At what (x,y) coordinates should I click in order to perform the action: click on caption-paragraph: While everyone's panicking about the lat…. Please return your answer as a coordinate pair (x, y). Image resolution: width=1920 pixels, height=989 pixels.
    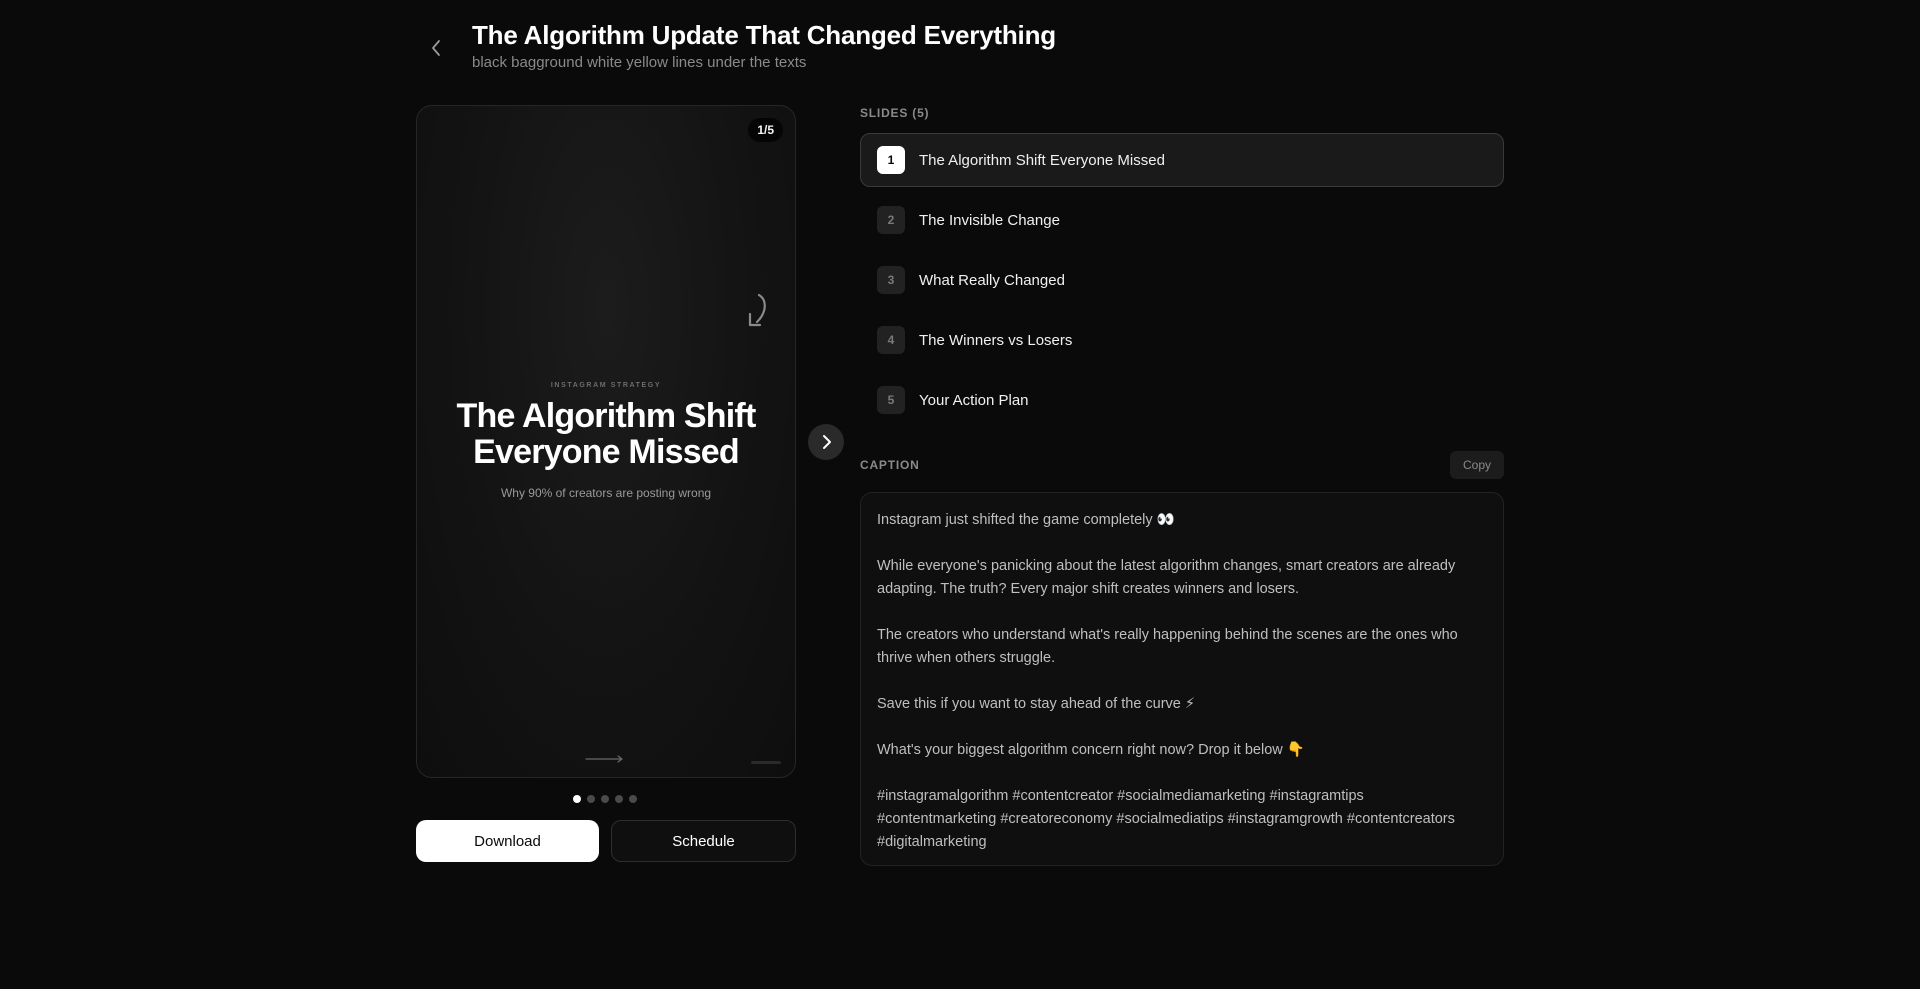
    Looking at the image, I should click on (1166, 577).